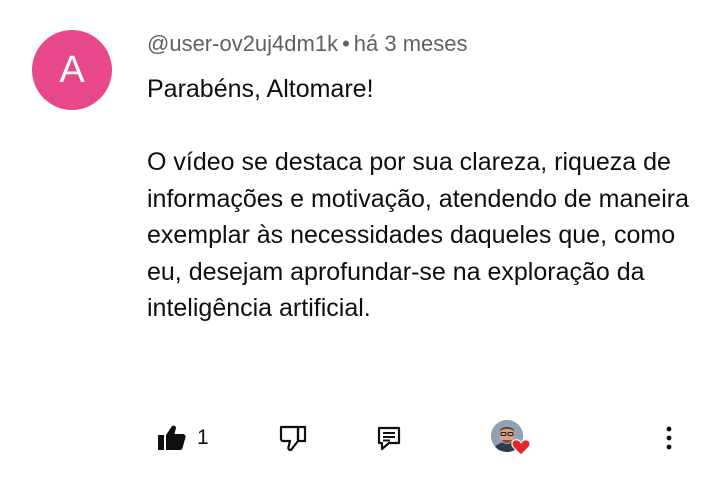 The height and width of the screenshot is (491, 720). I want to click on thumbs-down-icon, so click(293, 438).